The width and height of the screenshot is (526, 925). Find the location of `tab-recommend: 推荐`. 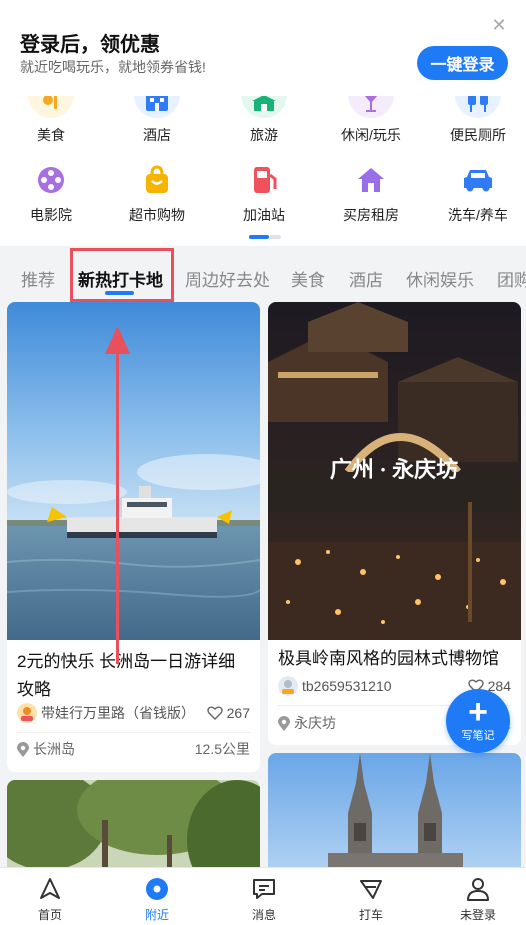

tab-recommend: 推荐 is located at coordinates (38, 278).